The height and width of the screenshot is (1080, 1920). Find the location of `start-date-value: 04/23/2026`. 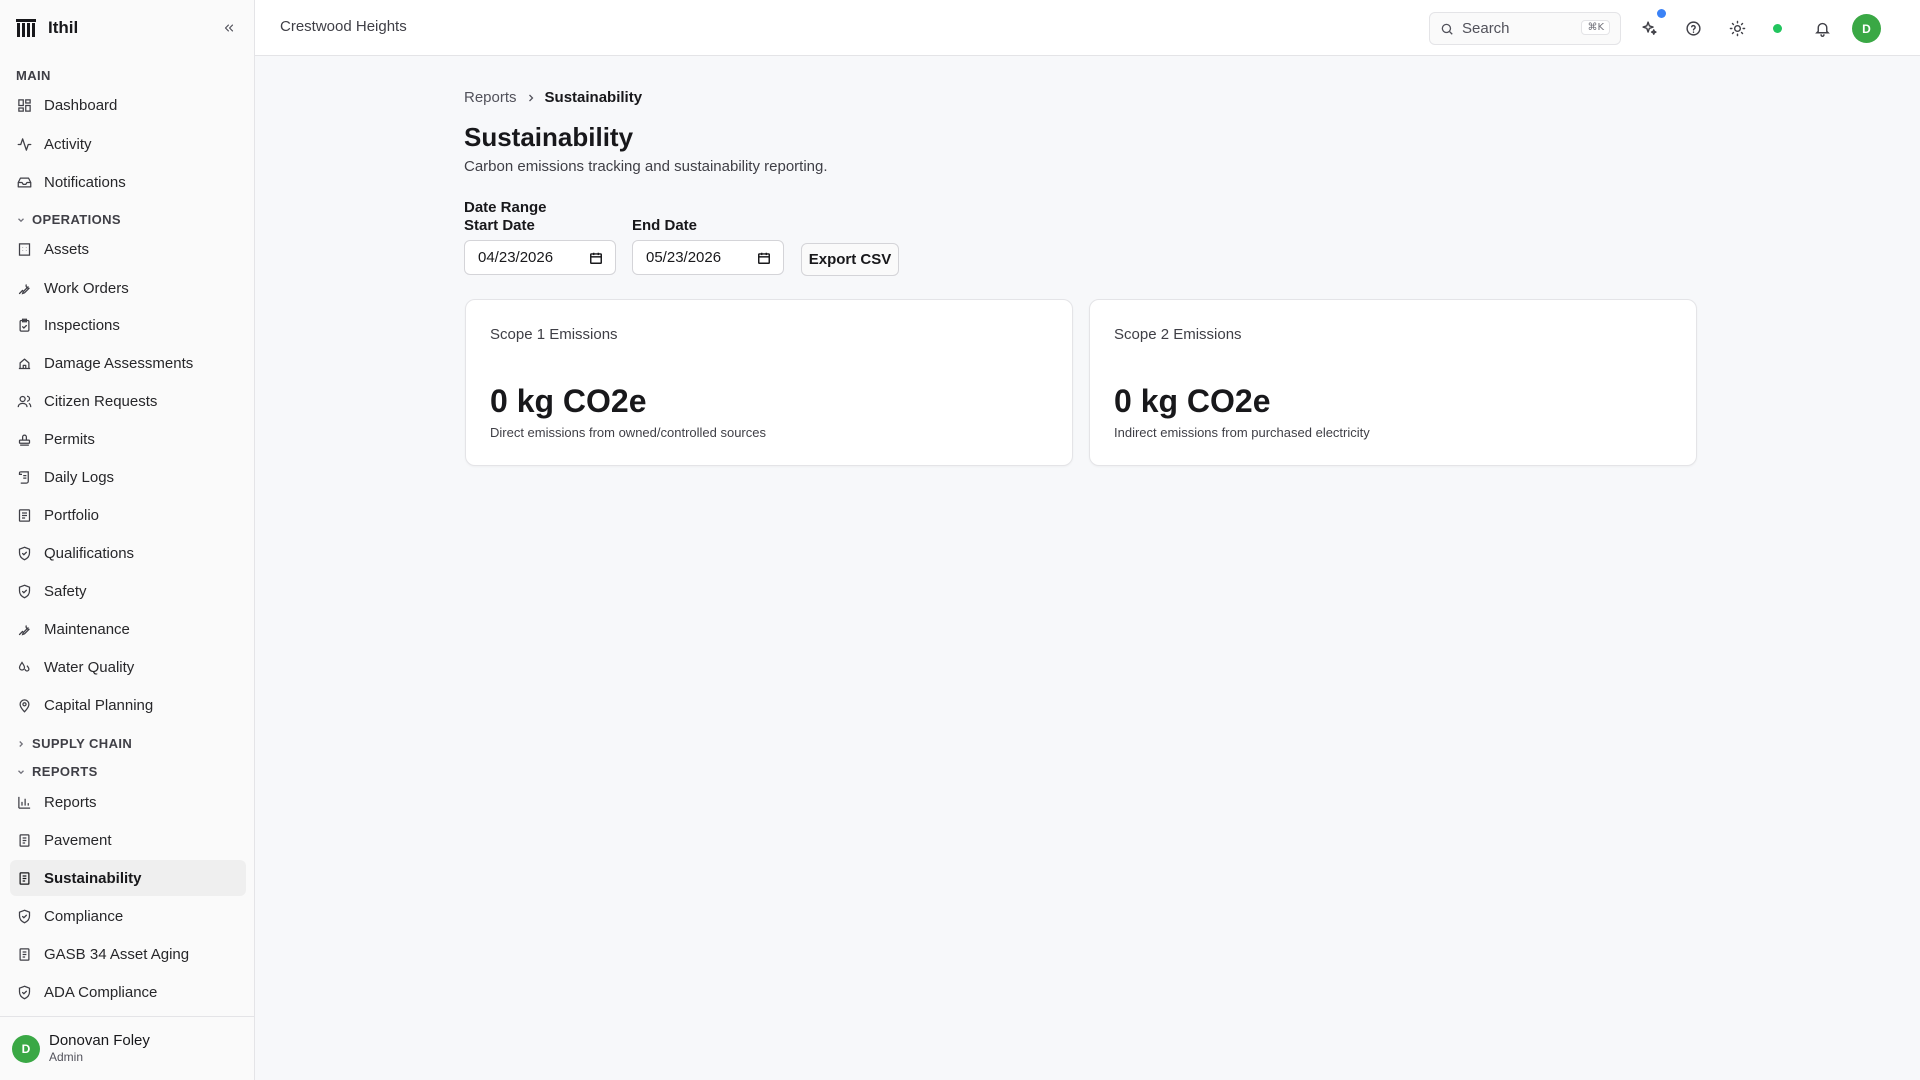

start-date-value: 04/23/2026 is located at coordinates (516, 257).